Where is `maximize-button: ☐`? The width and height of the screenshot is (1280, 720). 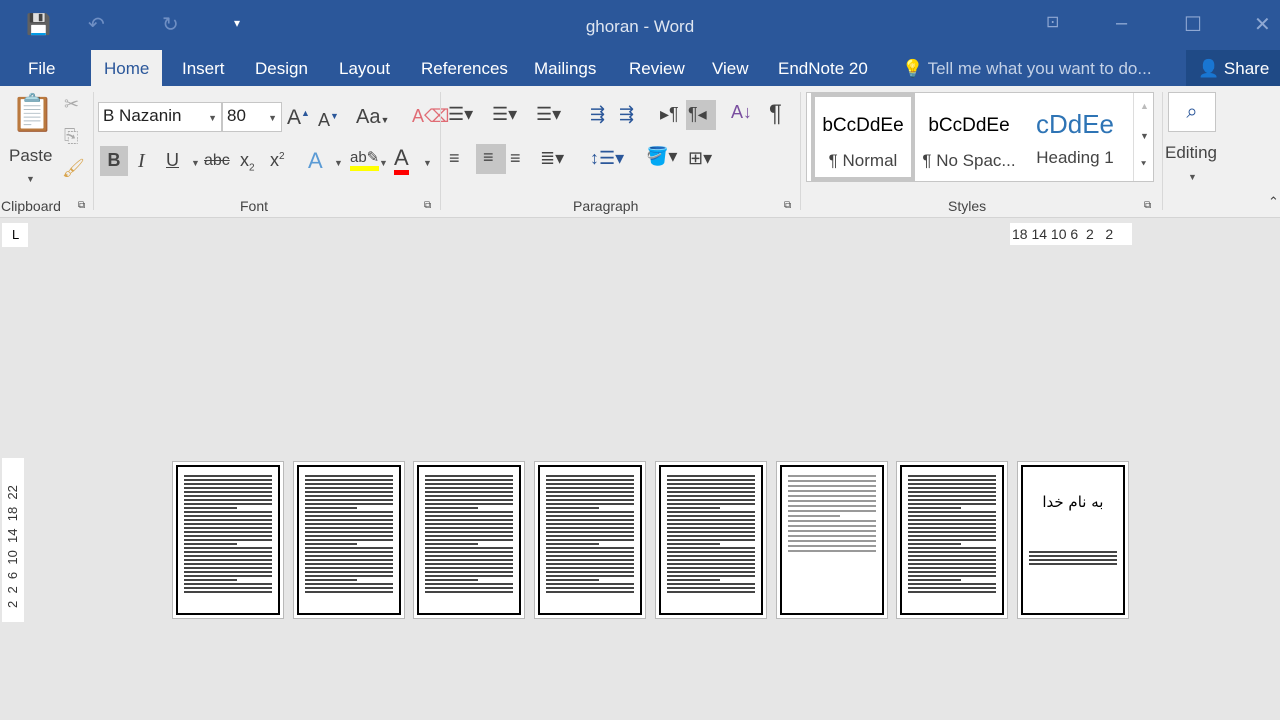 maximize-button: ☐ is located at coordinates (1193, 24).